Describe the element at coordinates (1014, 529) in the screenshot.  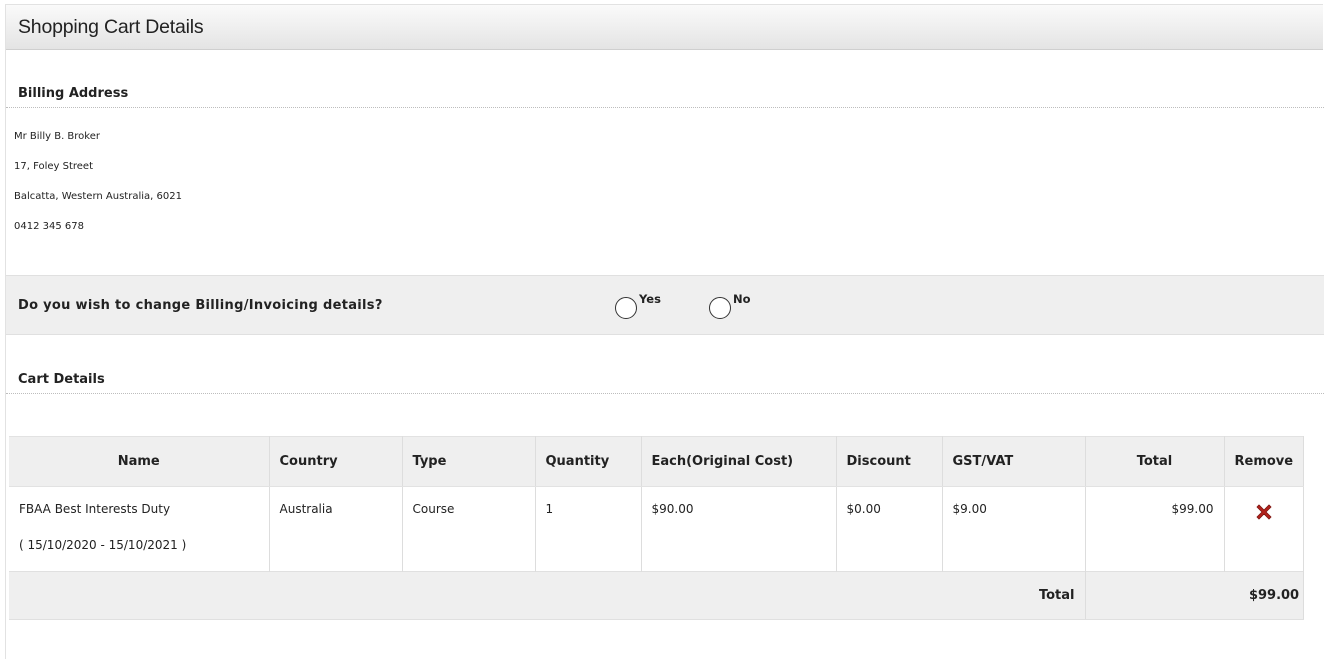
I see `item-gst: $9.00` at that location.